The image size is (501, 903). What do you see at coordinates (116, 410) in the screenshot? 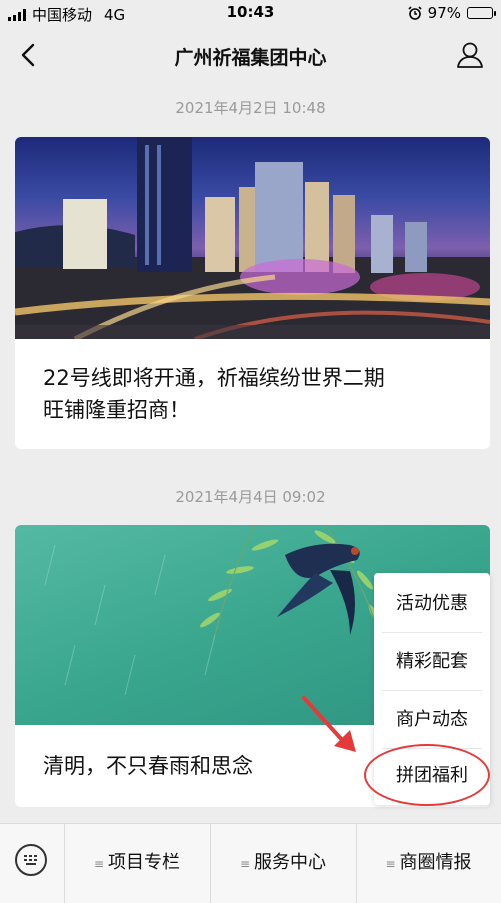
I see `article-title-line: 旺铺隆重招商！` at bounding box center [116, 410].